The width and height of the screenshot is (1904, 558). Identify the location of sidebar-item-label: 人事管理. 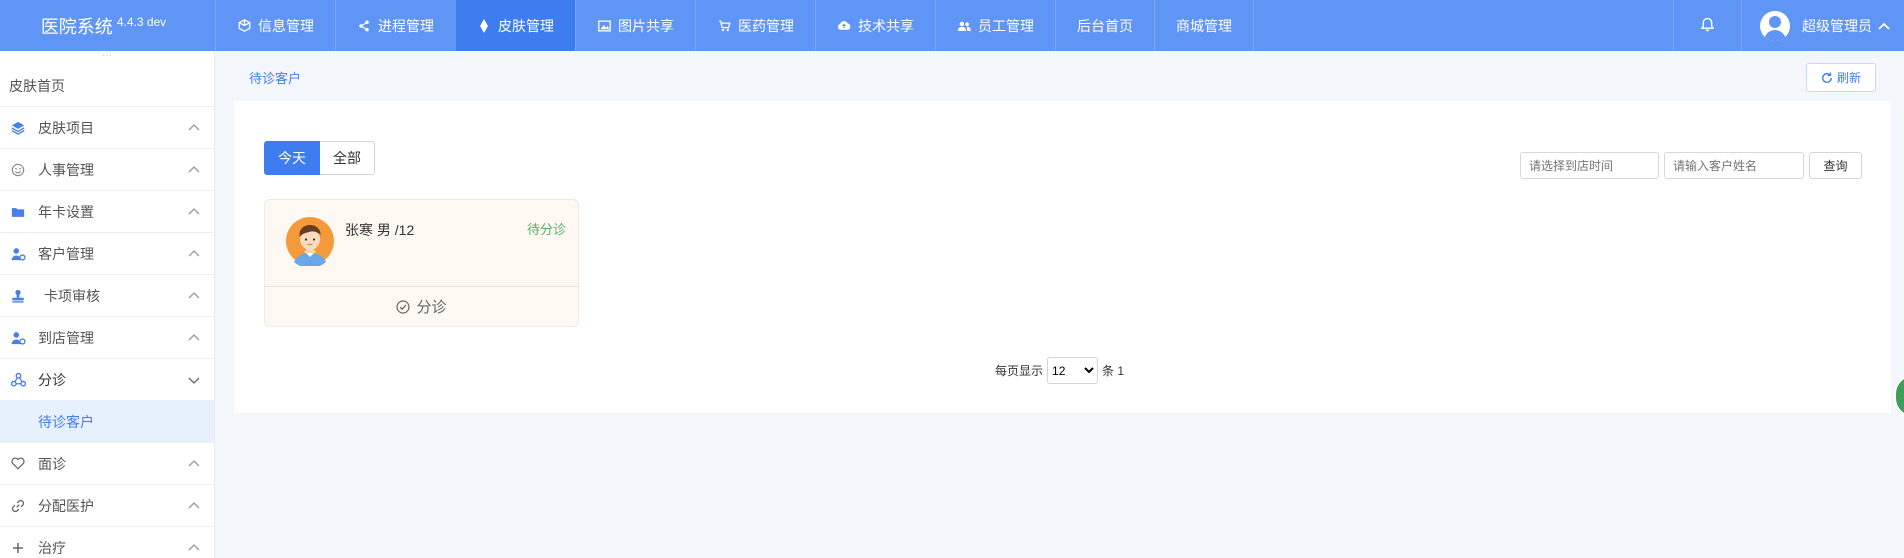
(66, 169).